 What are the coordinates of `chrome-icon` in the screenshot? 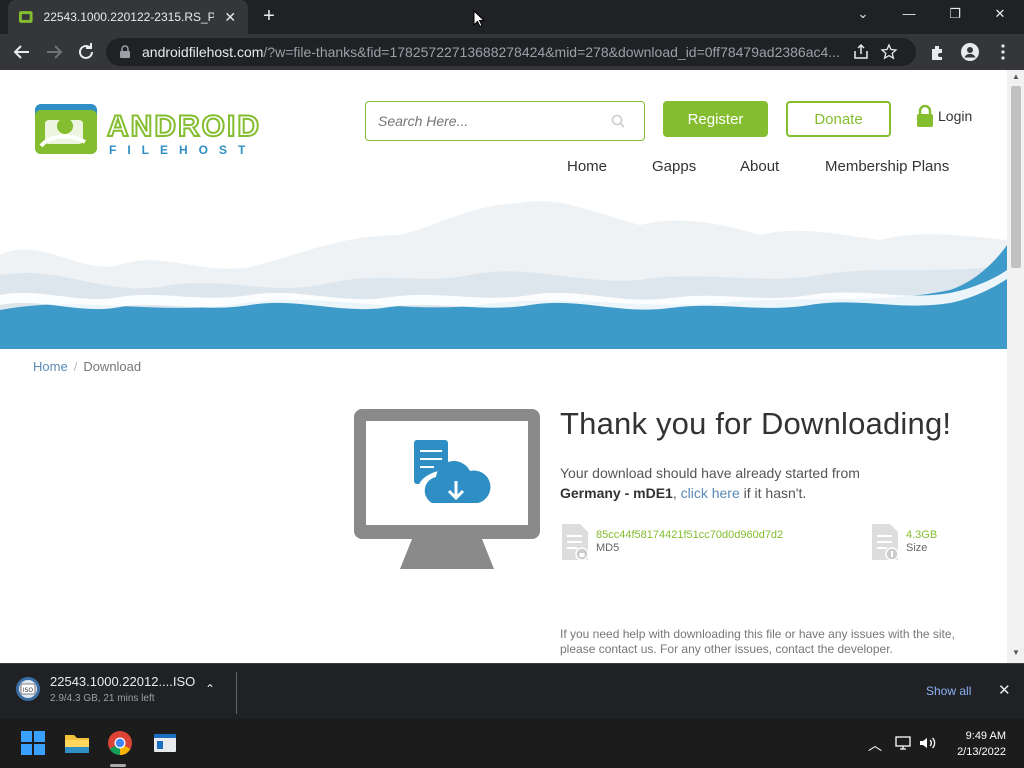 It's located at (120, 743).